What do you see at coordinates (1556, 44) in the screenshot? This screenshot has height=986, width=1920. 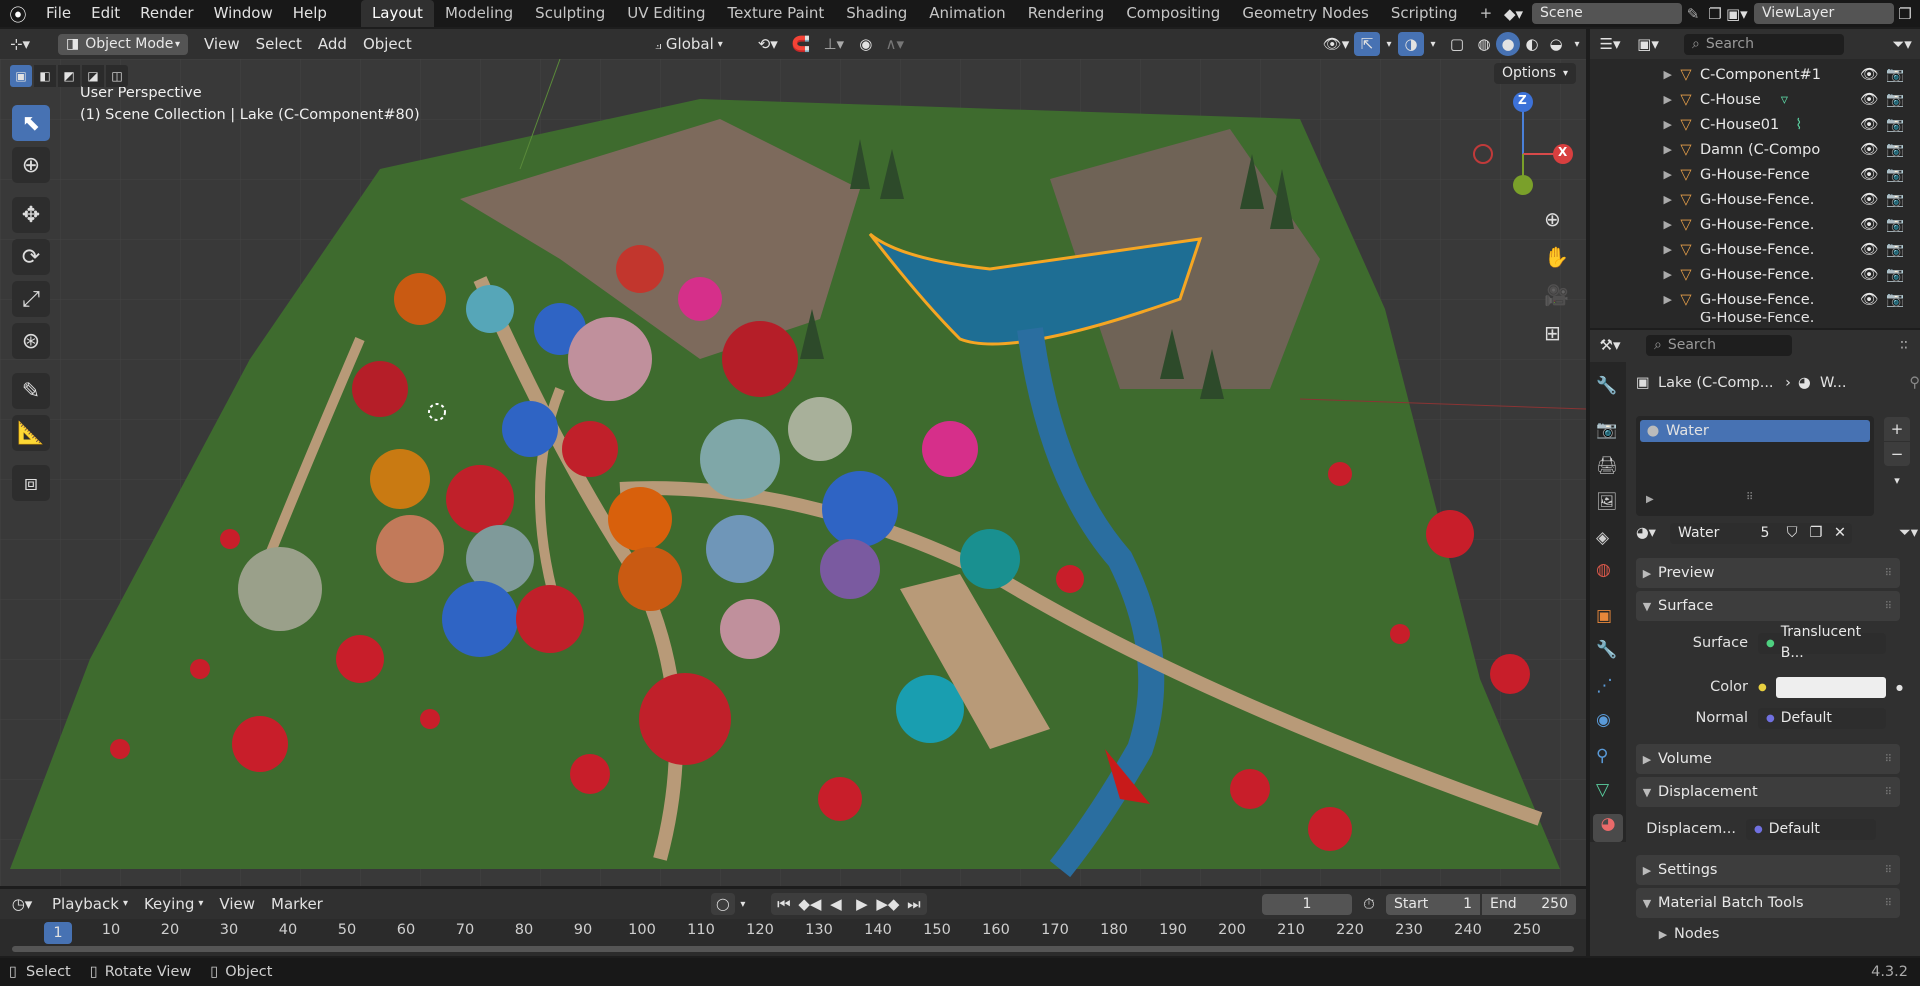 I see `shading-rendered-icon: ◒` at bounding box center [1556, 44].